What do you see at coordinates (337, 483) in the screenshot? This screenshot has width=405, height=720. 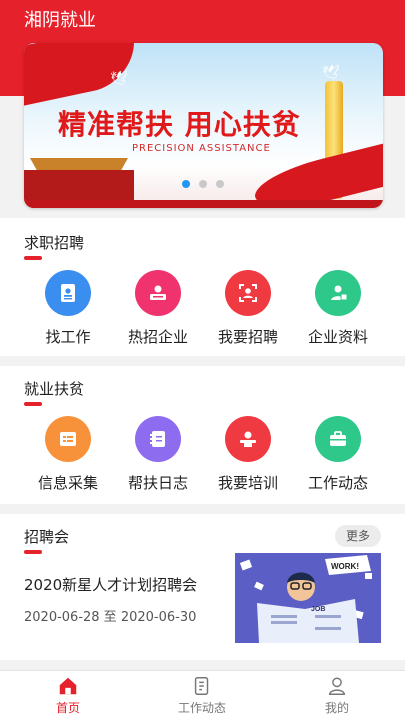 I see `grid-label: 工作动态` at bounding box center [337, 483].